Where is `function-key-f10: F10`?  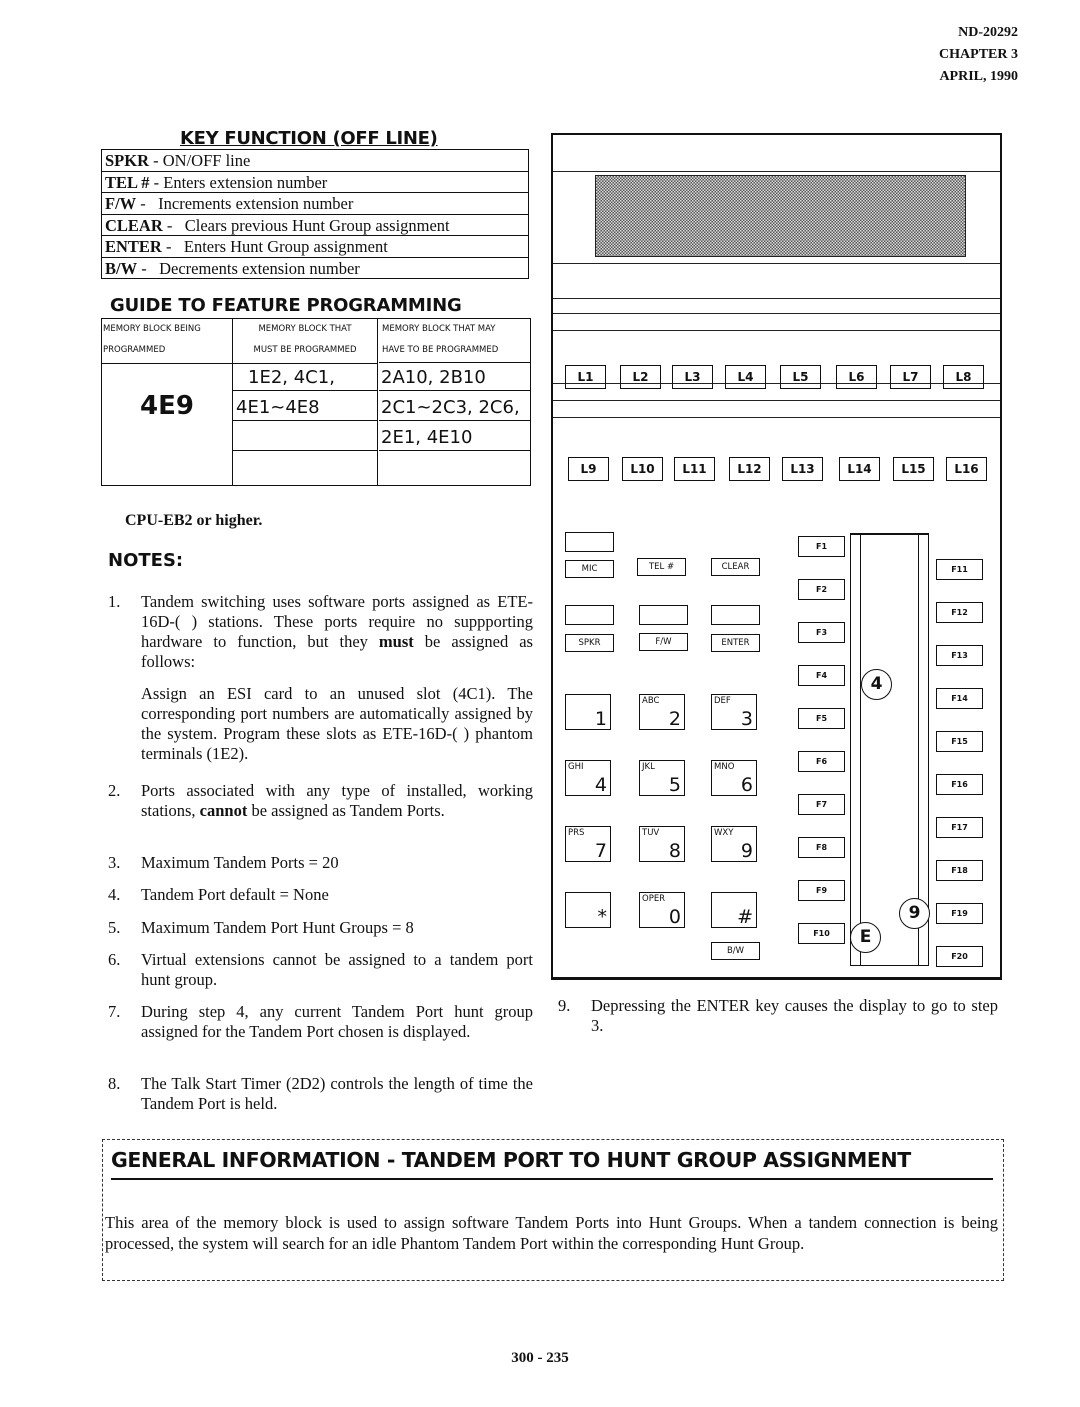
function-key-f10: F10 is located at coordinates (821, 933).